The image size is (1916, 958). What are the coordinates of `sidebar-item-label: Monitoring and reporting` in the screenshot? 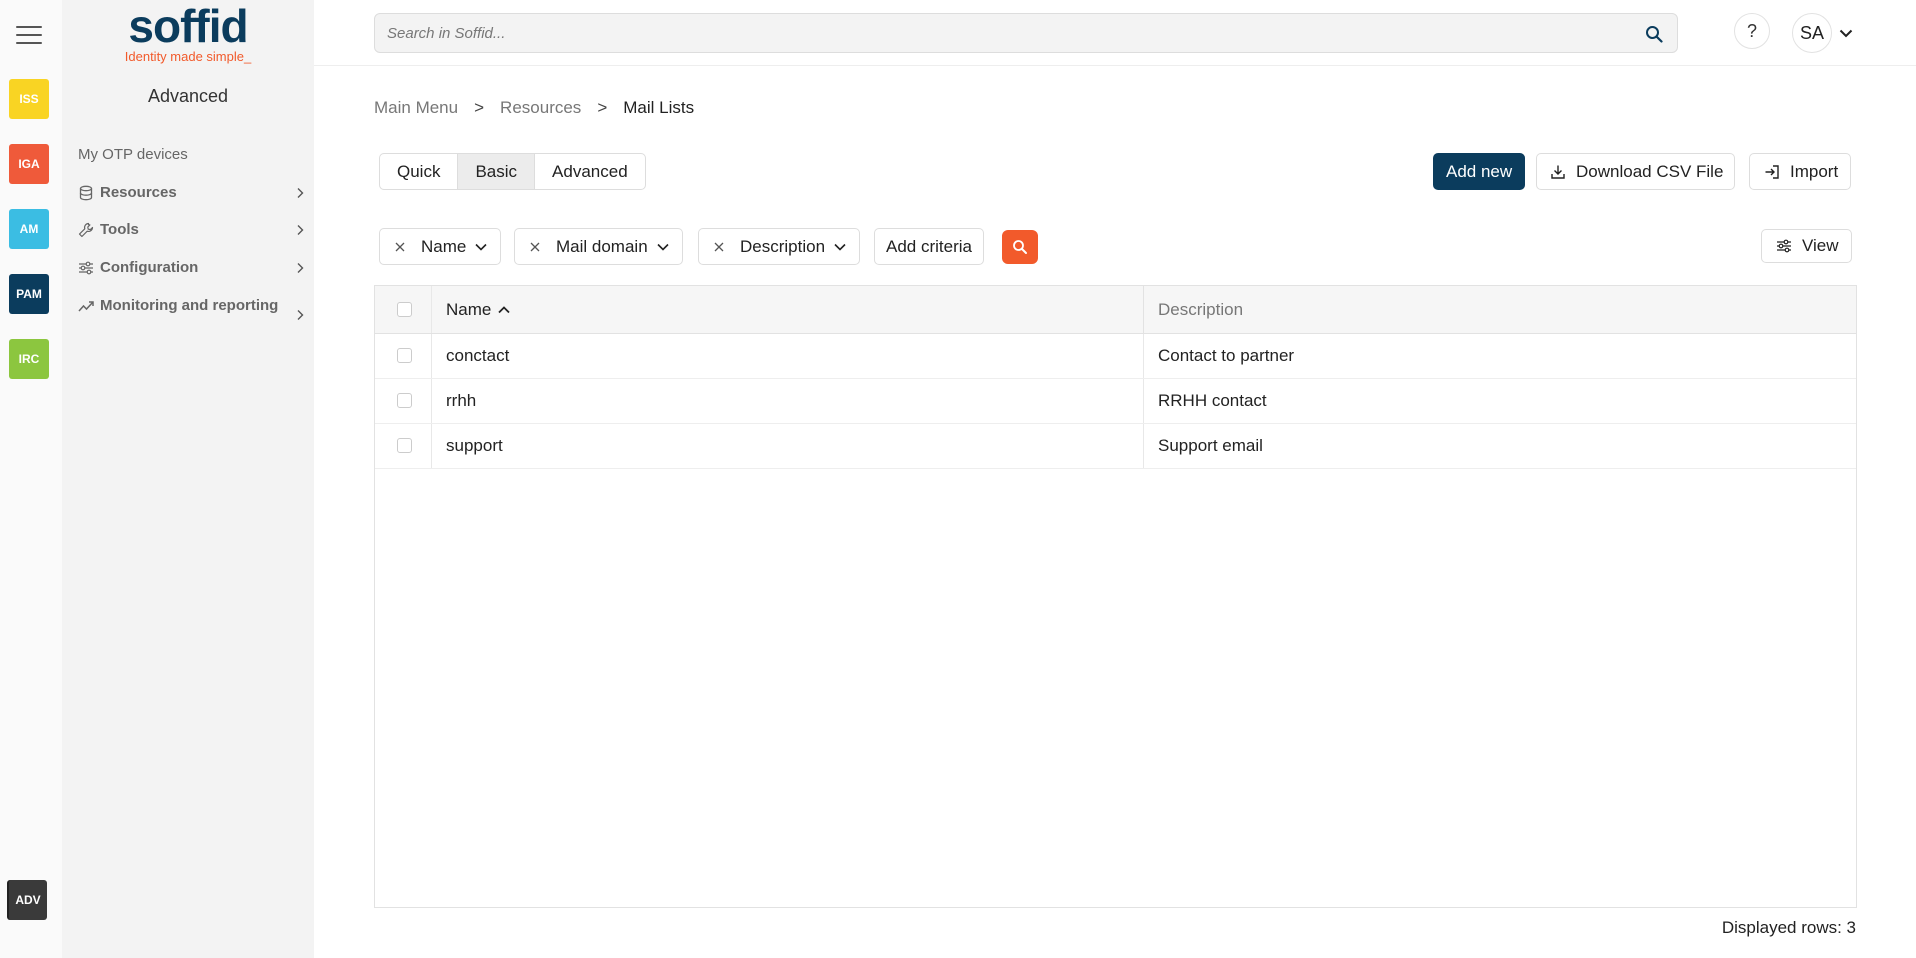 It's located at (189, 305).